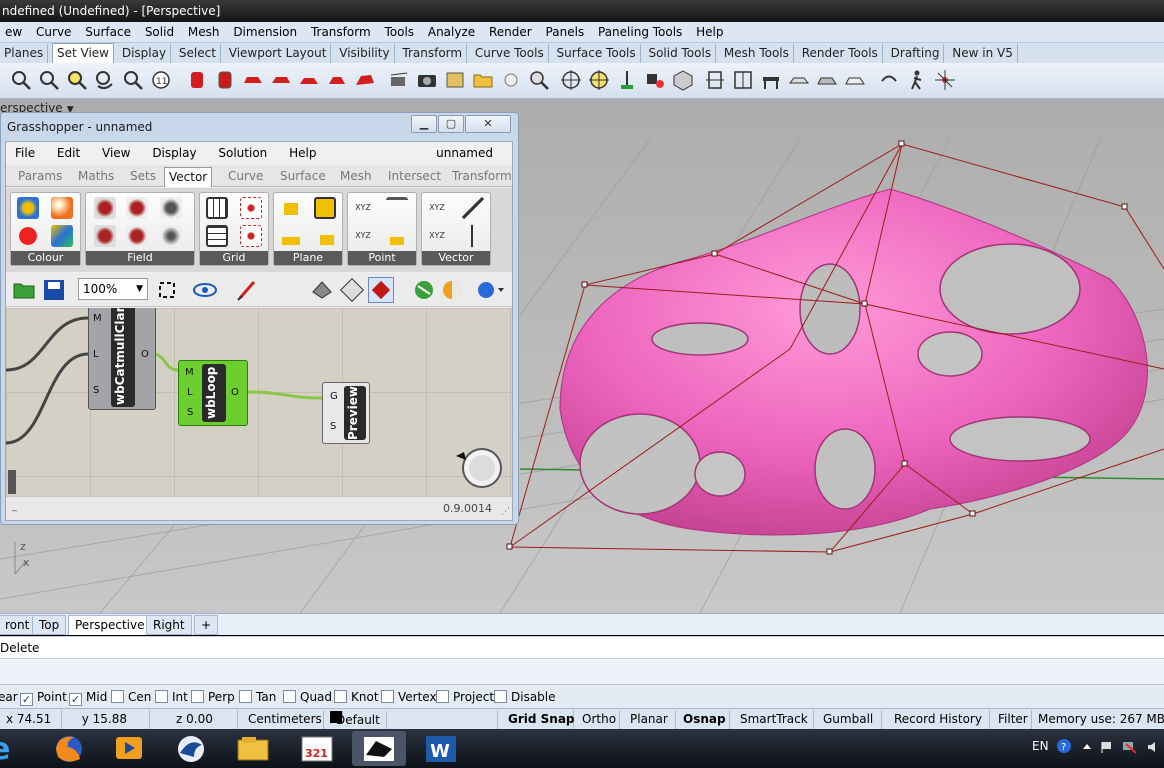 The image size is (1164, 768). What do you see at coordinates (703, 719) in the screenshot?
I see `osnap-toggle: Osnap` at bounding box center [703, 719].